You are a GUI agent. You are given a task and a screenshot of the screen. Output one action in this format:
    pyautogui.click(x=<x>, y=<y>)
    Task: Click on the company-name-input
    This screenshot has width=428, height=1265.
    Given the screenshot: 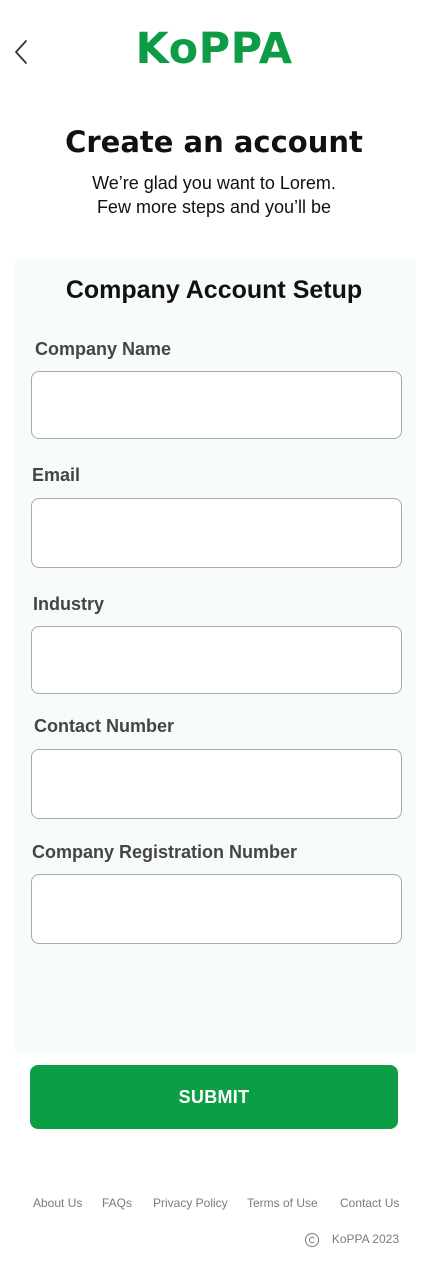 What is the action you would take?
    pyautogui.click(x=216, y=405)
    